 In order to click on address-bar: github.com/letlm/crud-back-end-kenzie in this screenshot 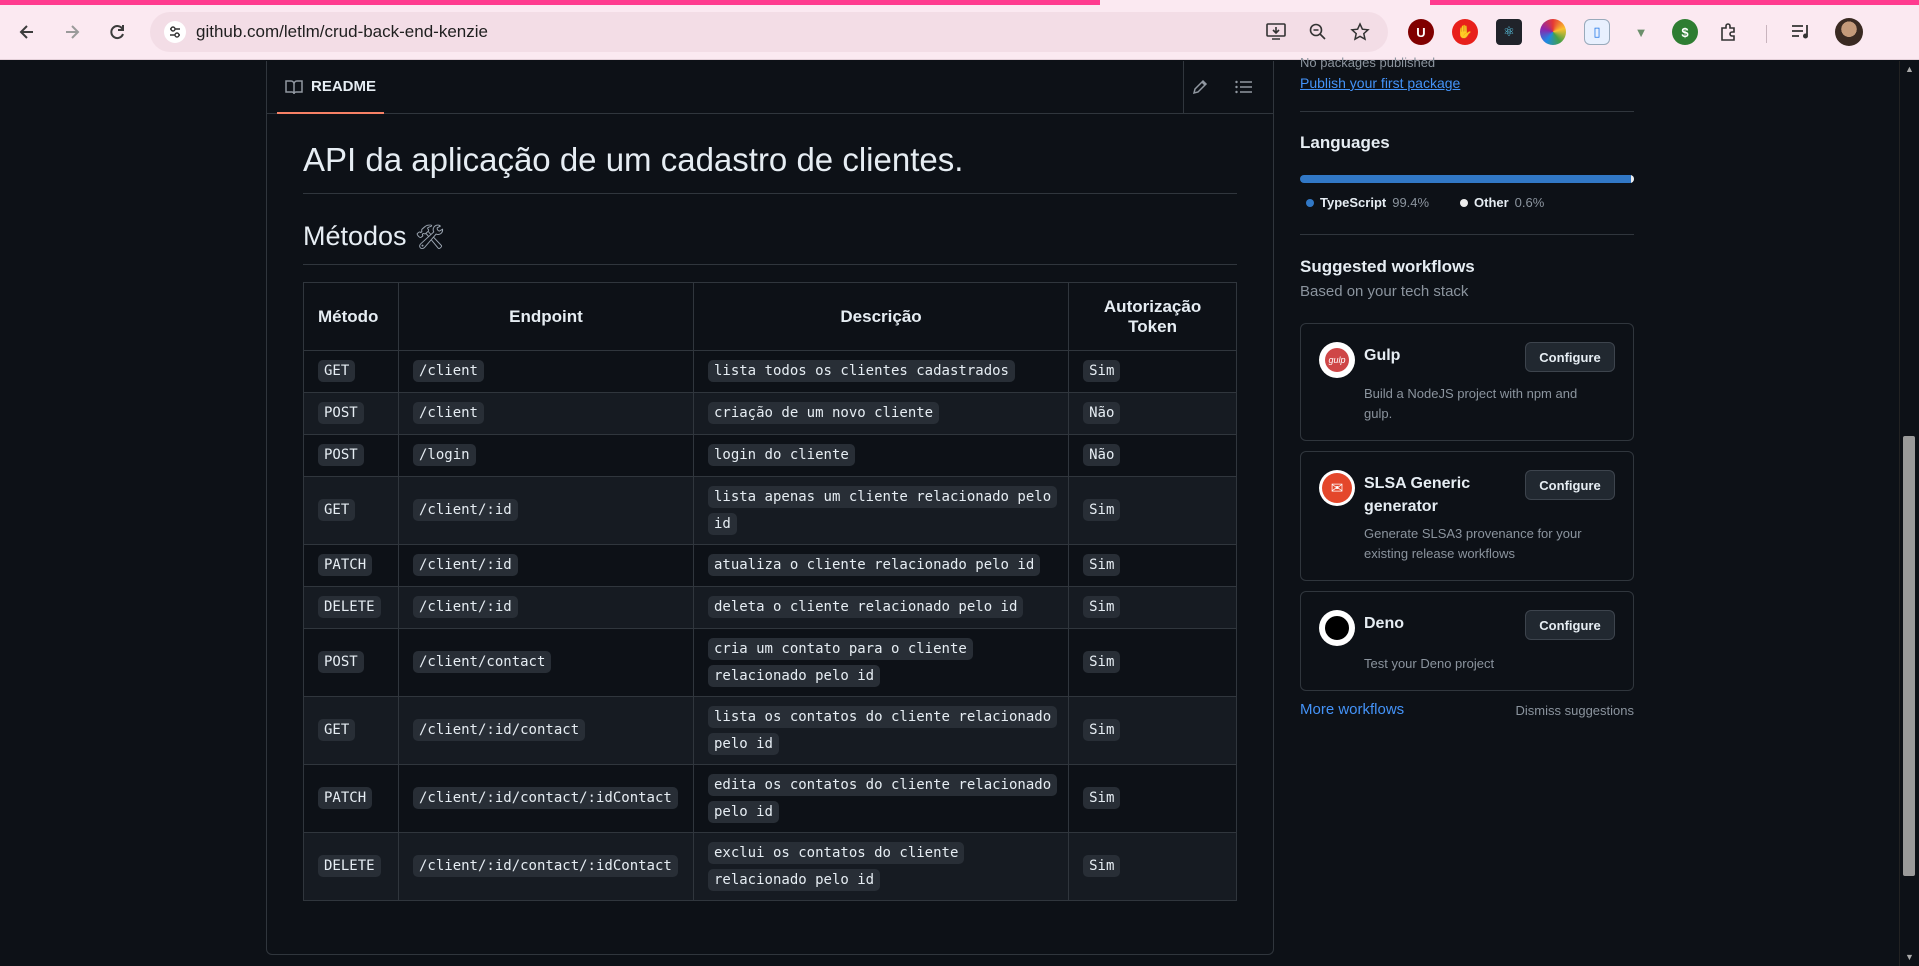, I will do `click(769, 32)`.